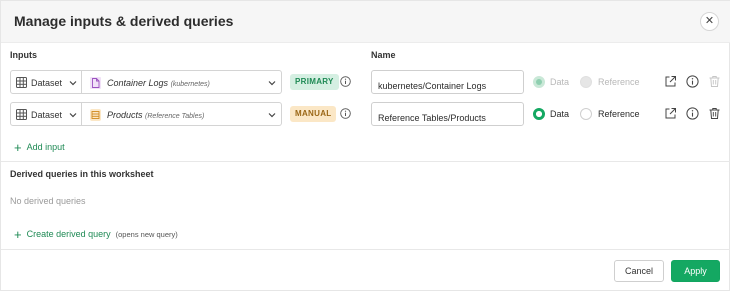 The width and height of the screenshot is (730, 291). Describe the element at coordinates (68, 234) in the screenshot. I see `create-derived-query-label: Create derived query` at that location.